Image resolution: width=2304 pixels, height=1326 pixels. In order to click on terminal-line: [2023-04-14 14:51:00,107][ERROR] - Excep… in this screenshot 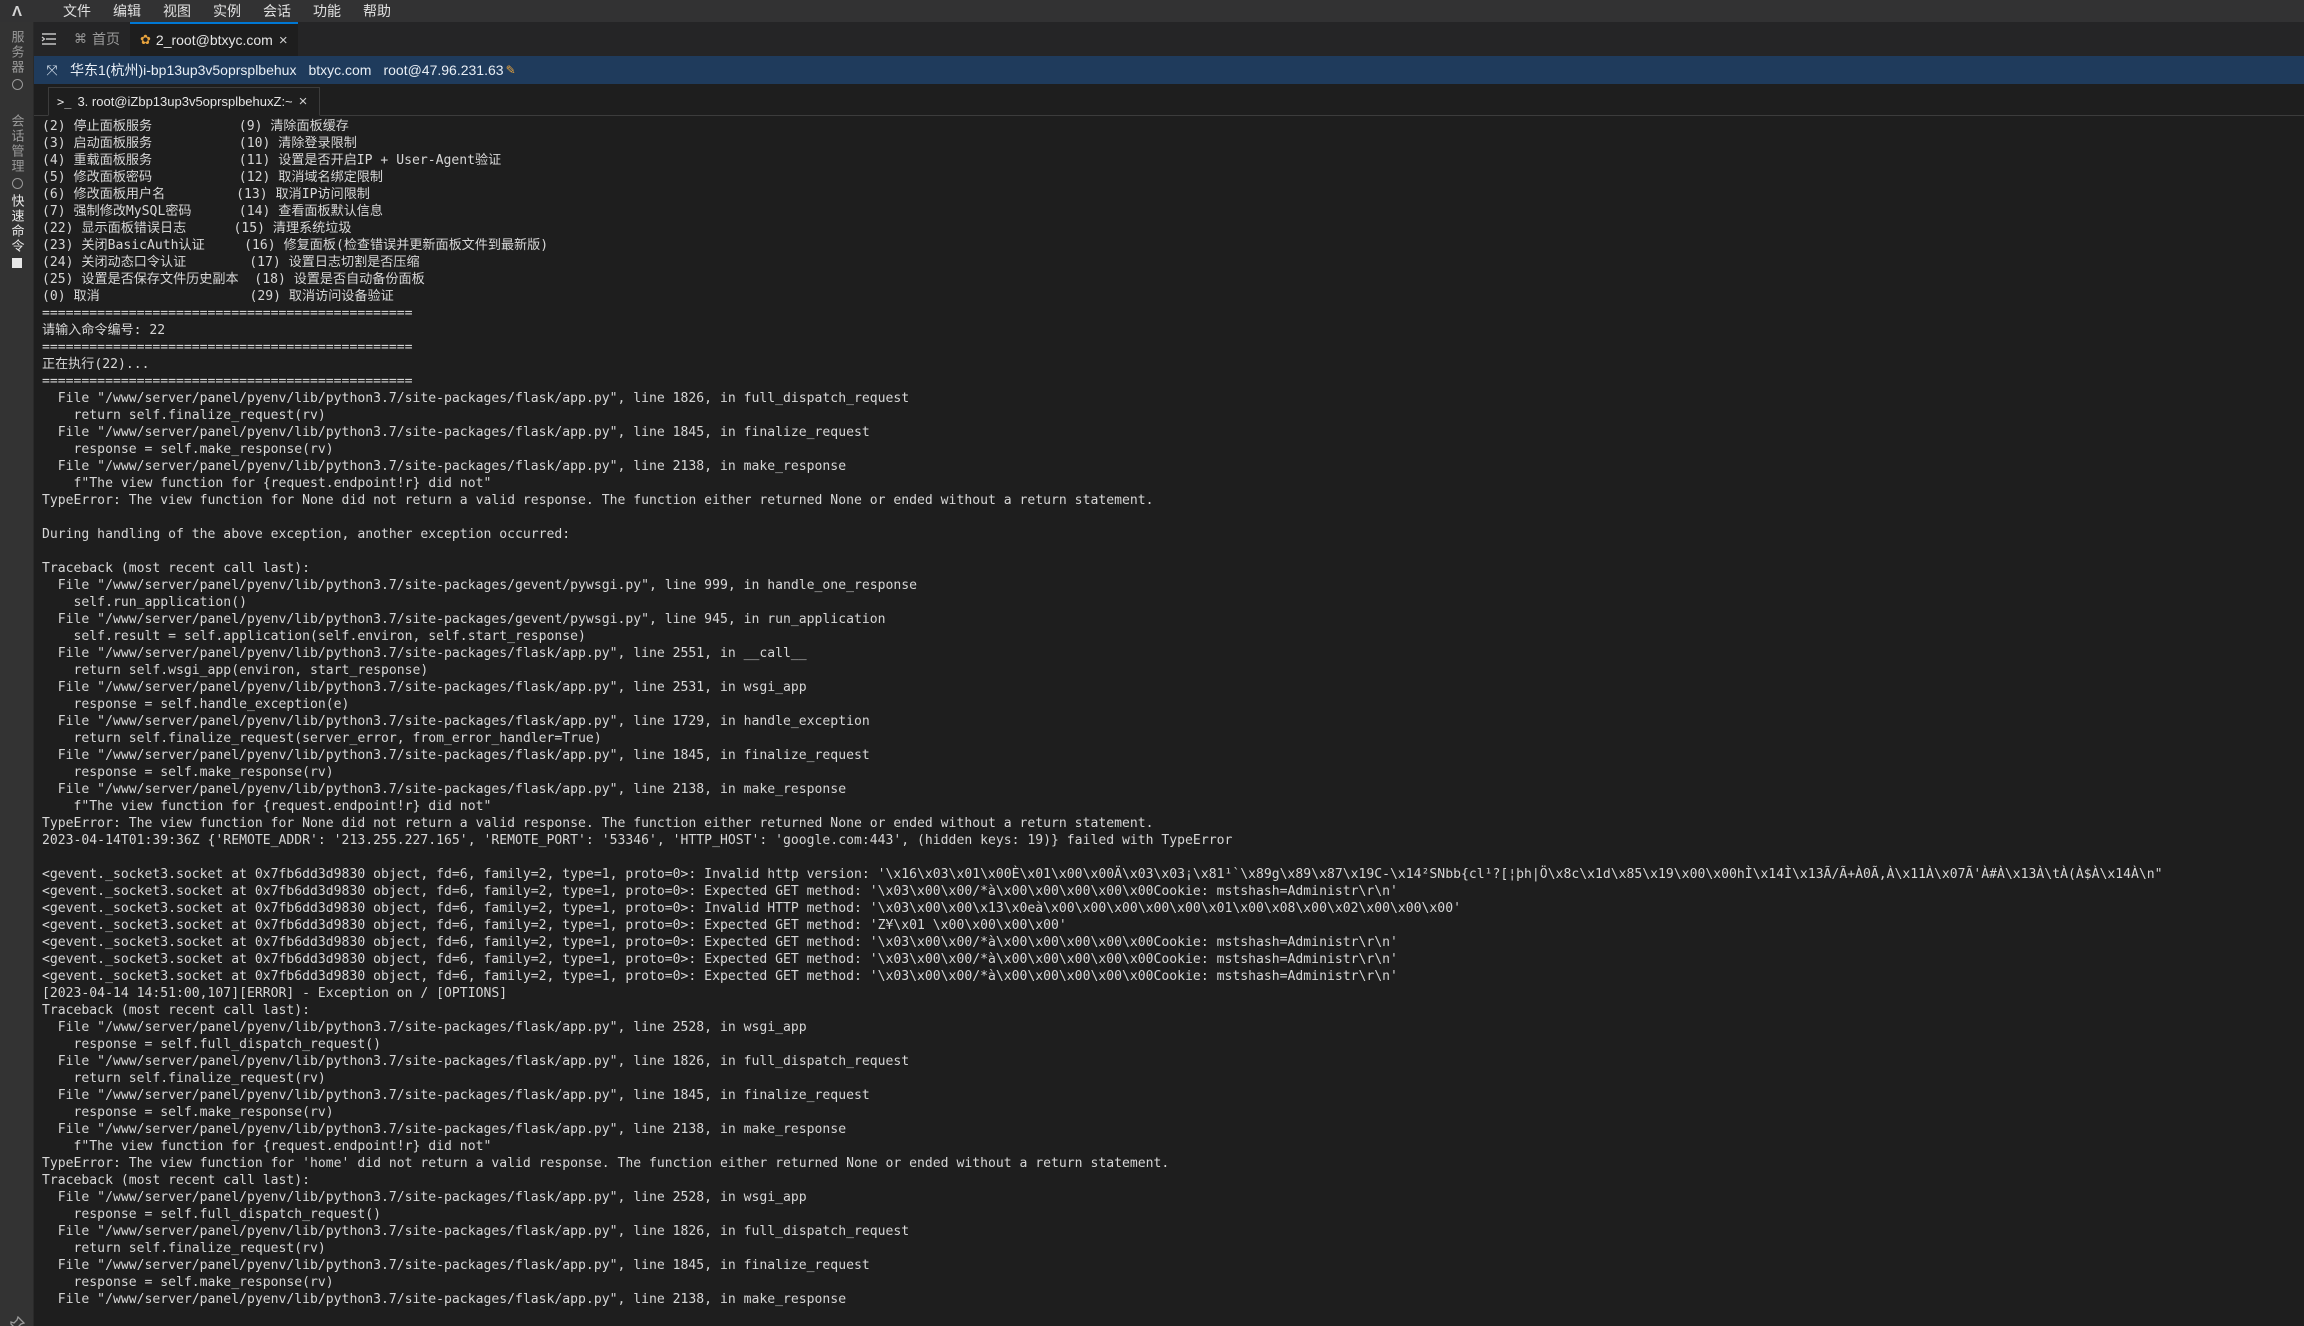, I will do `click(275, 993)`.